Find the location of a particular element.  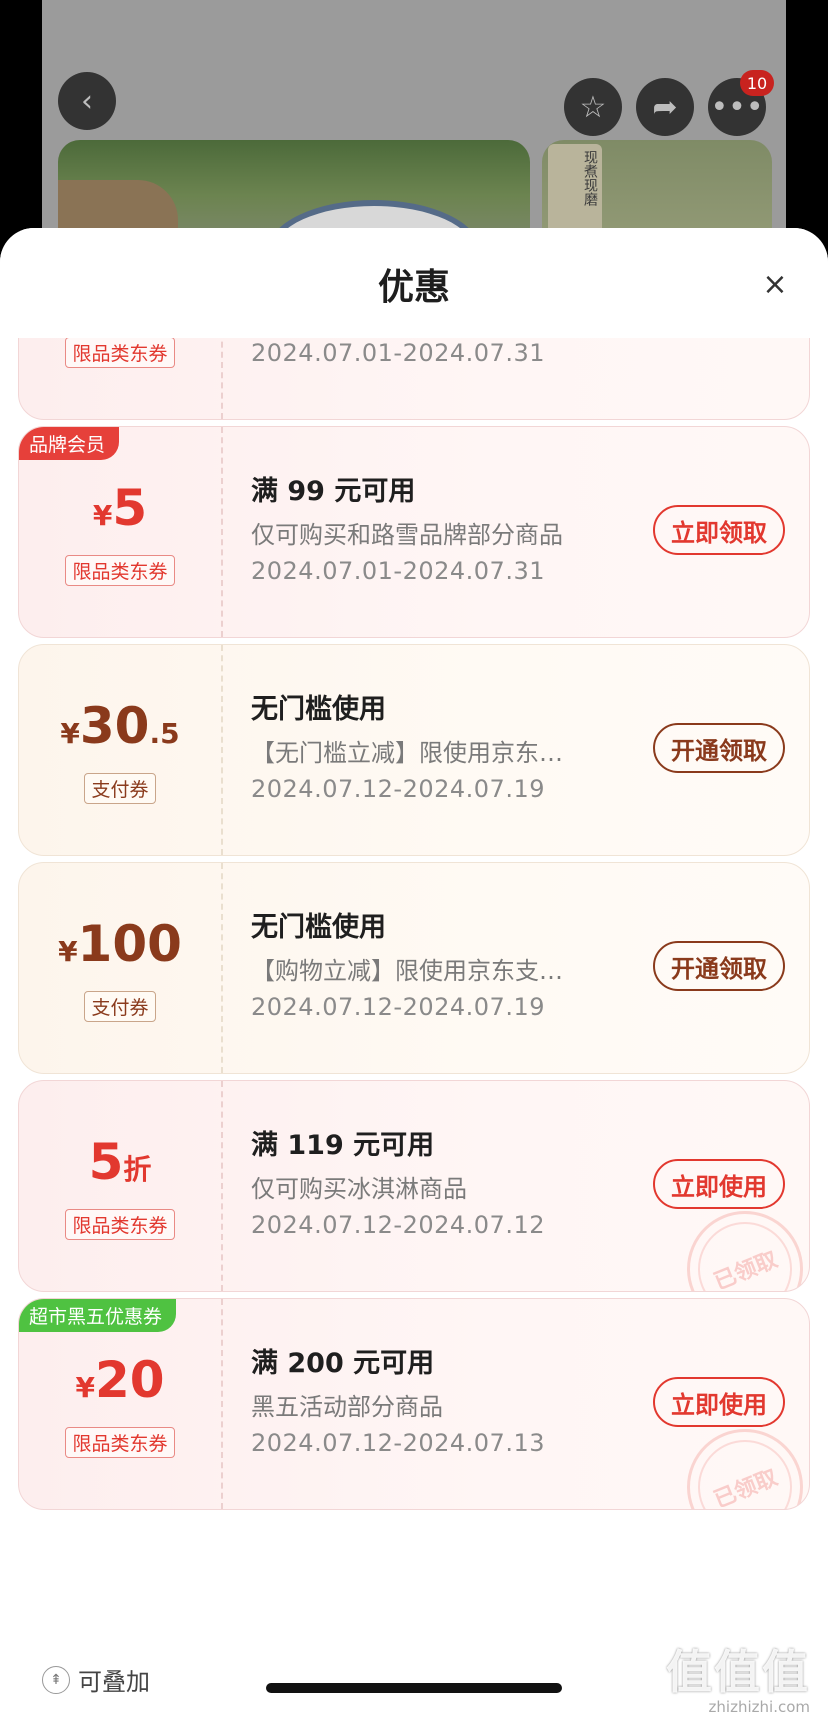

amount-value: 20 is located at coordinates (129, 1380).